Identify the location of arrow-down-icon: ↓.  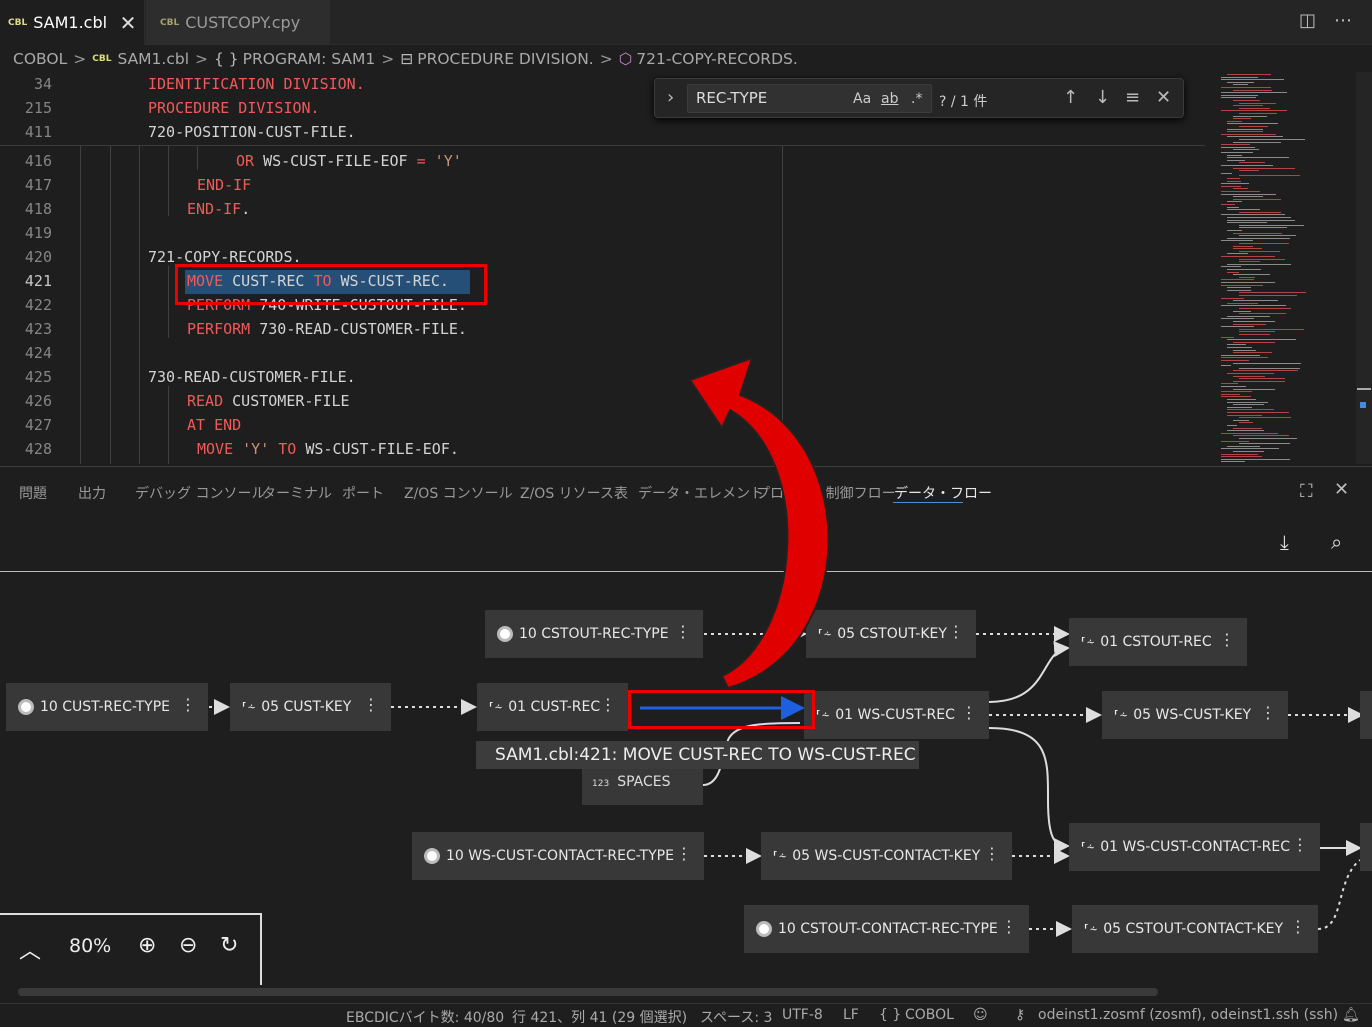
(1102, 97).